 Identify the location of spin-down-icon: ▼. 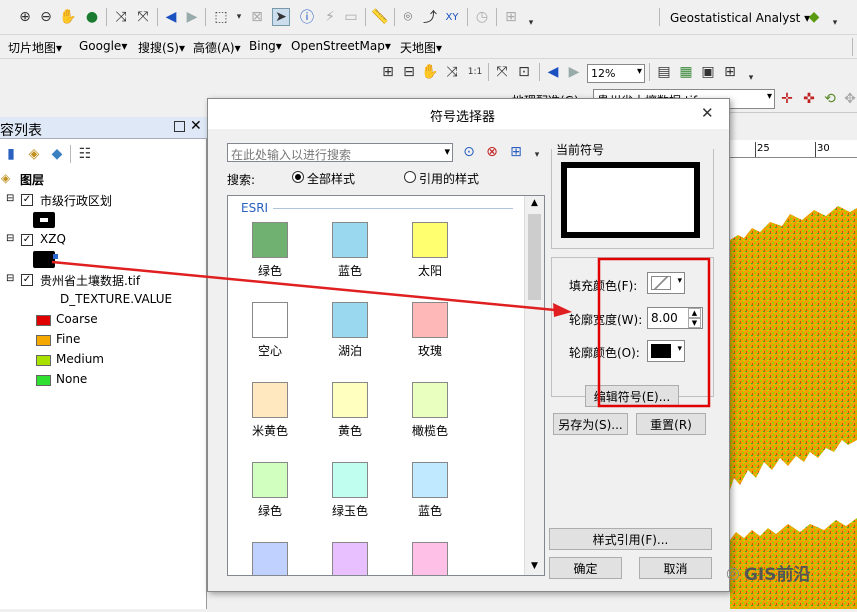
(694, 323).